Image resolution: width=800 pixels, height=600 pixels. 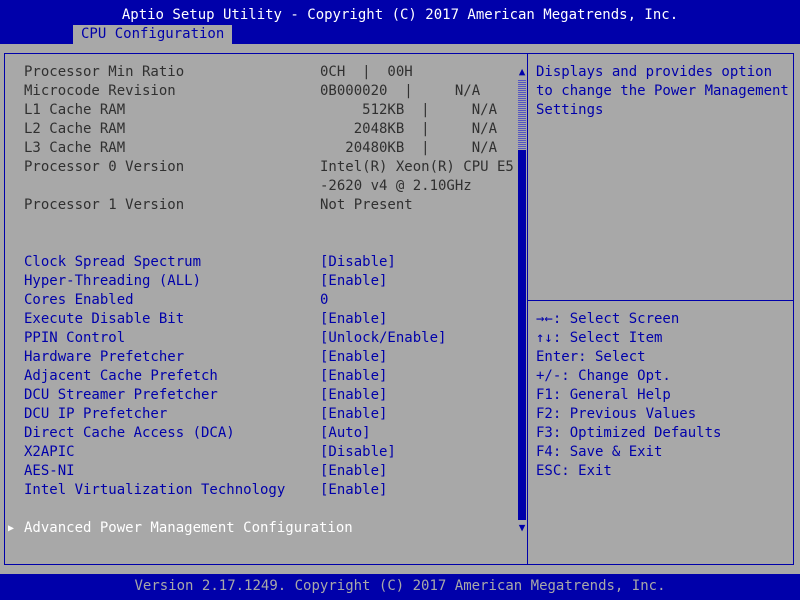 I want to click on scroll-up-icon: ▲, so click(x=522, y=72).